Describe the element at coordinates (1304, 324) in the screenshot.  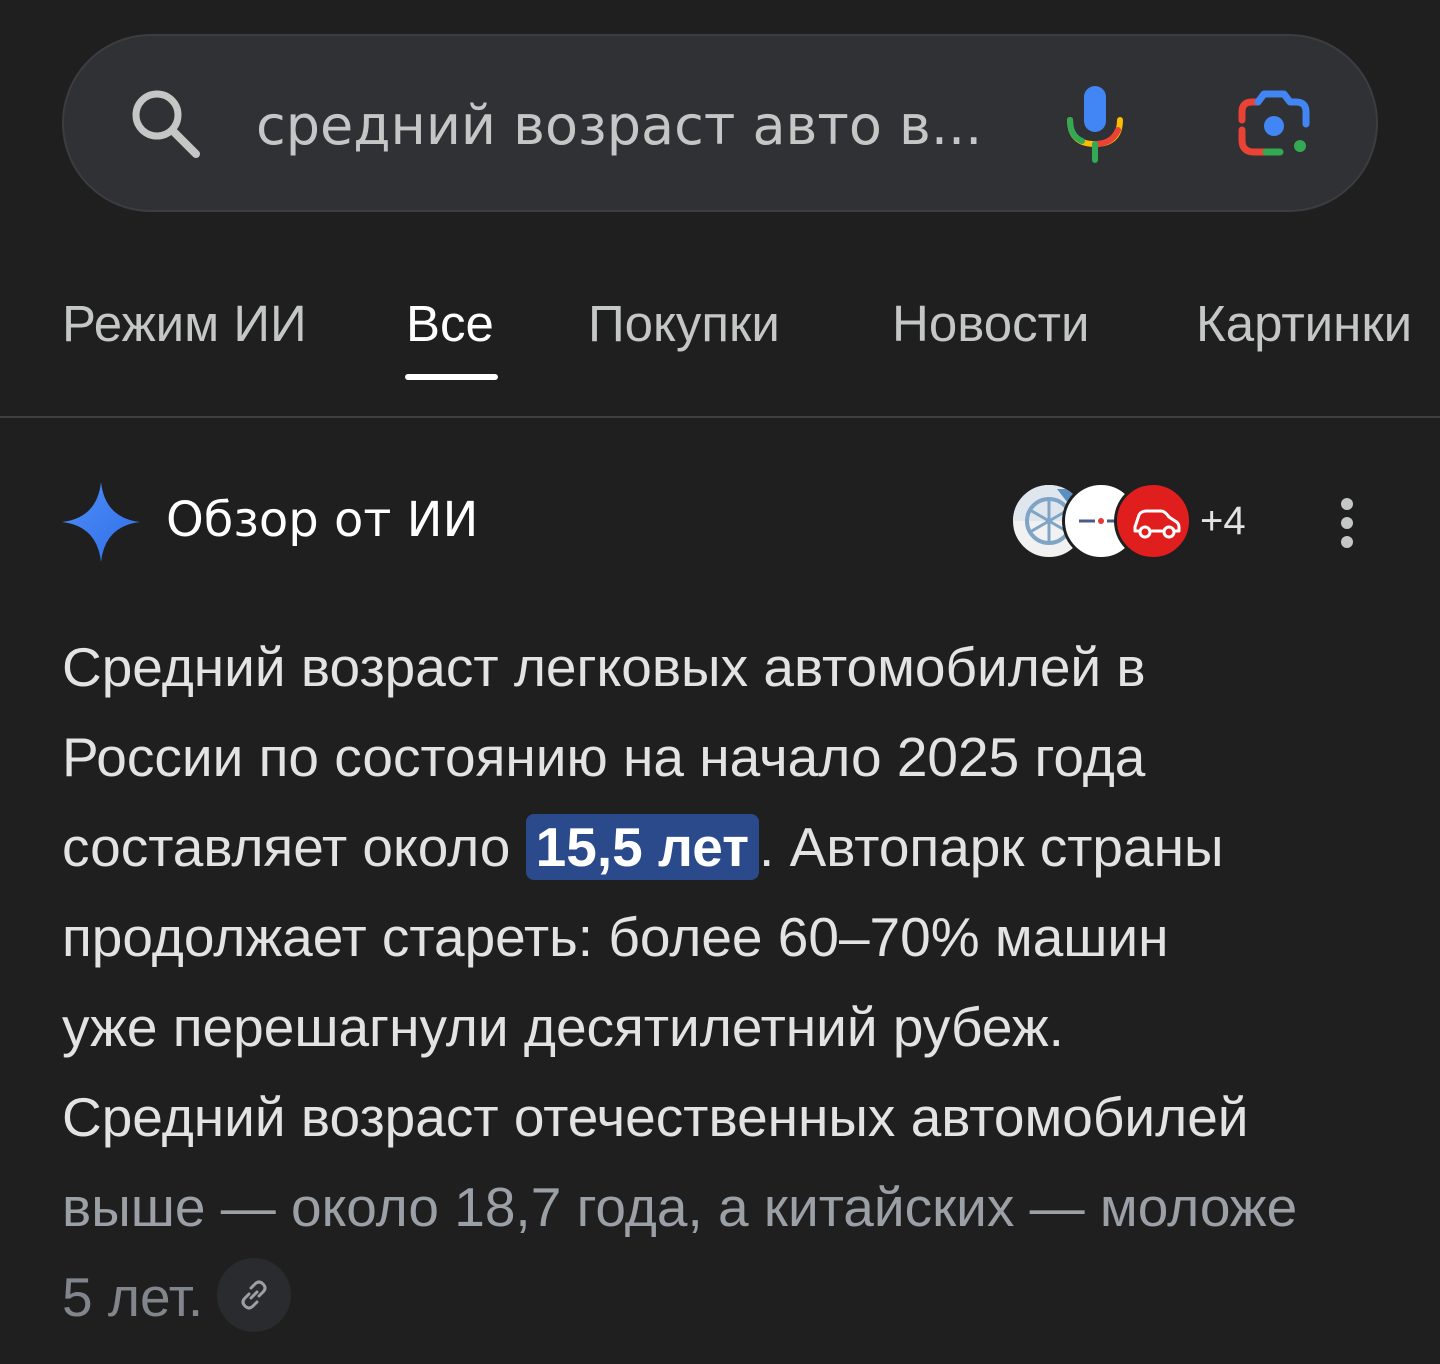
I see `tab-images: Картинки` at that location.